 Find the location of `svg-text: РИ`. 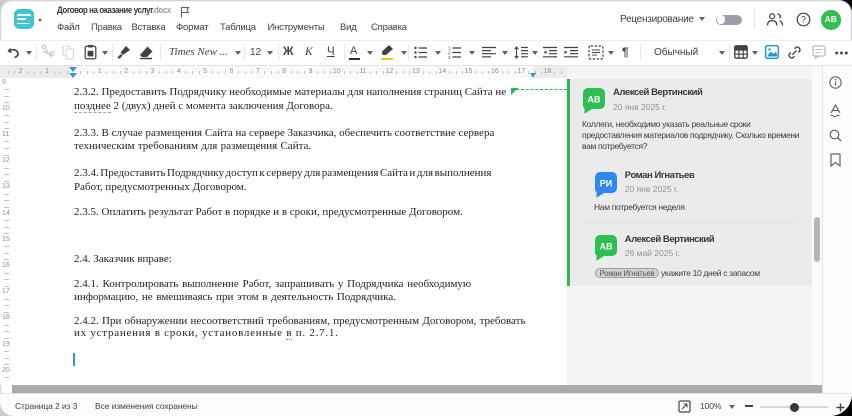

svg-text: РИ is located at coordinates (606, 184).